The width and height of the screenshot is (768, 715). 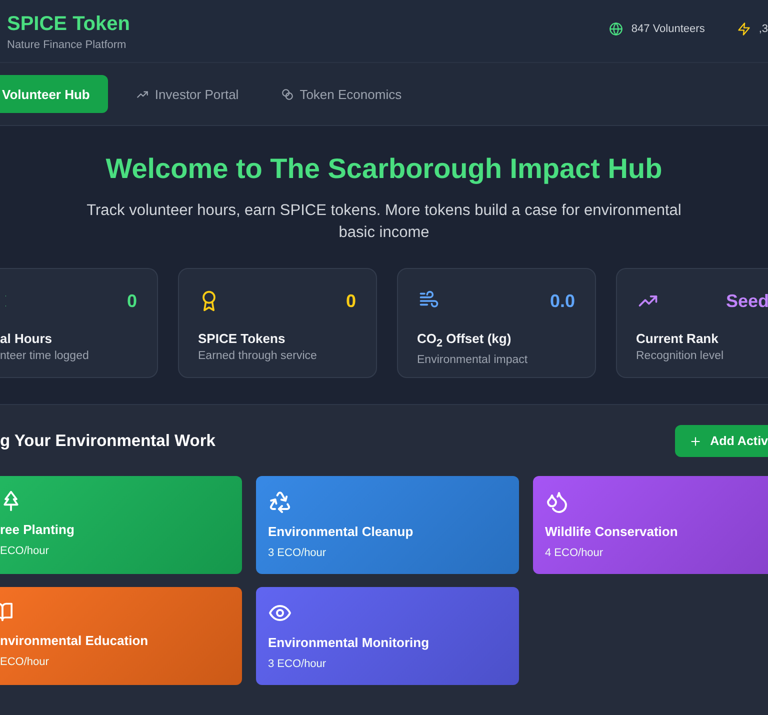 I want to click on activity-card: Environmental Monitoring 3 ECO/hour, so click(x=387, y=636).